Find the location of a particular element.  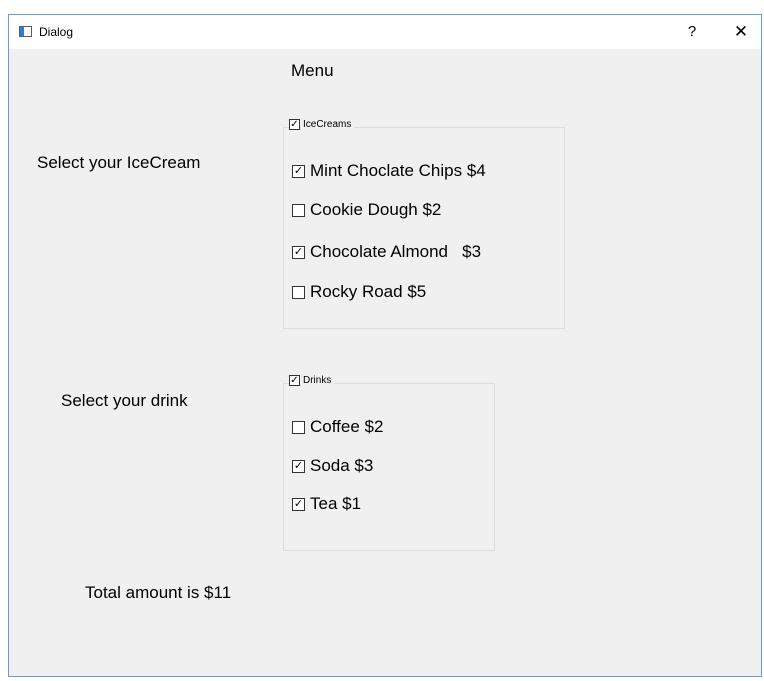

icecream-option-mint: ✓ Mint Choclate Chips $4 is located at coordinates (389, 171).